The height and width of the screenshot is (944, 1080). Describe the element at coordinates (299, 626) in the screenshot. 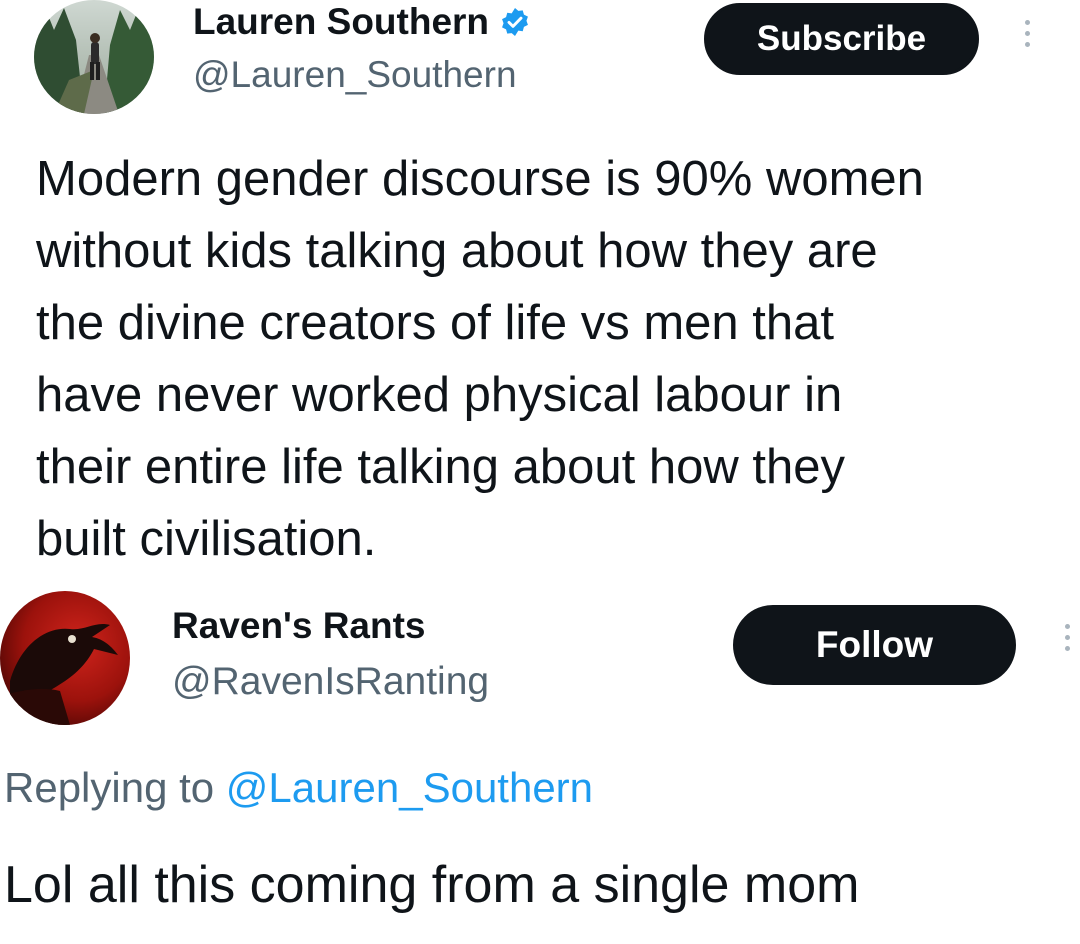

I see `reply-author-name: Raven's Rants` at that location.